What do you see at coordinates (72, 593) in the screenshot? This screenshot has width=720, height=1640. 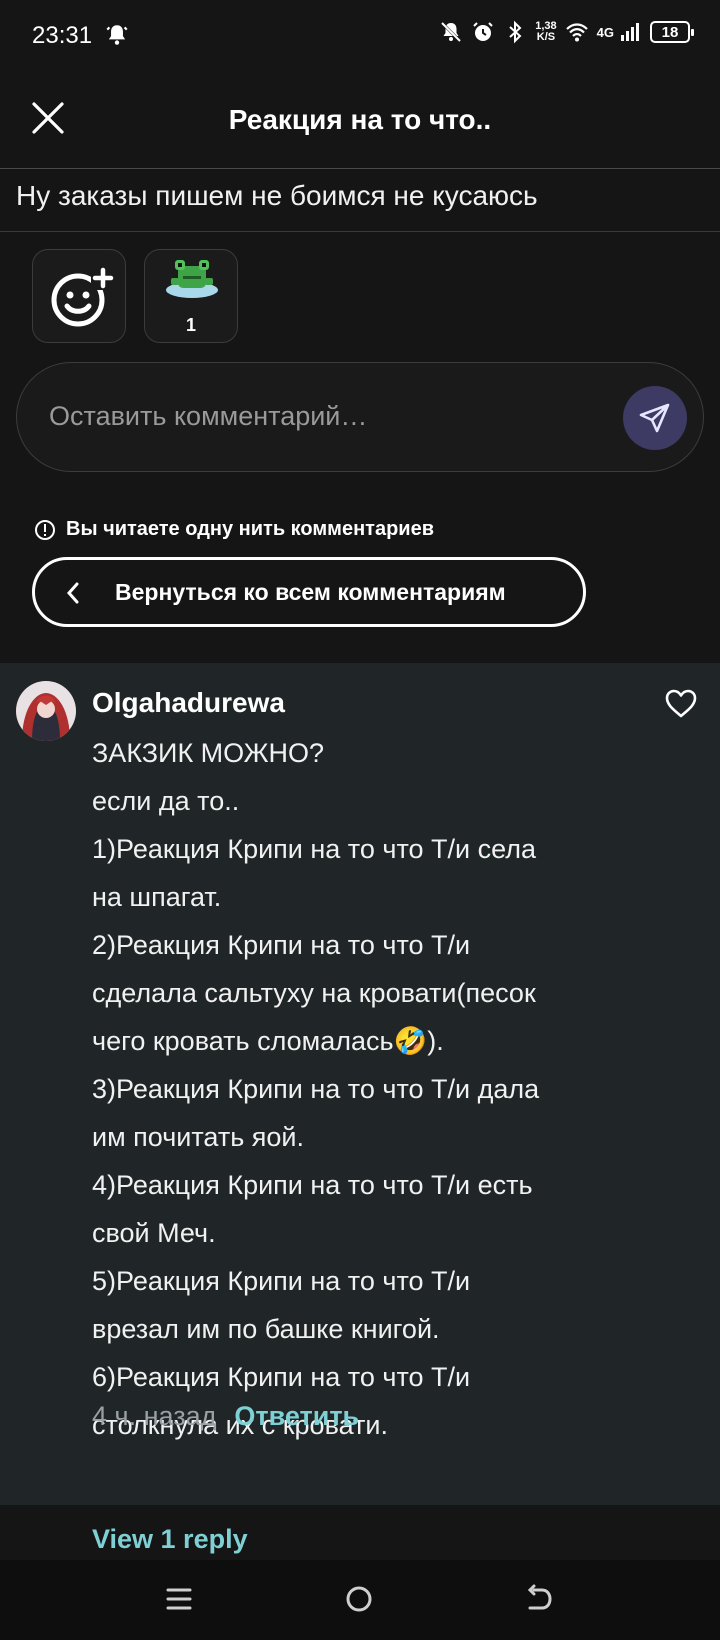 I see `chevron-left-icon` at bounding box center [72, 593].